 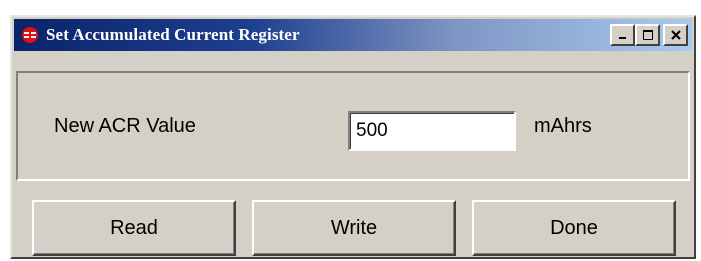 What do you see at coordinates (30, 35) in the screenshot?
I see `app-logo-icon` at bounding box center [30, 35].